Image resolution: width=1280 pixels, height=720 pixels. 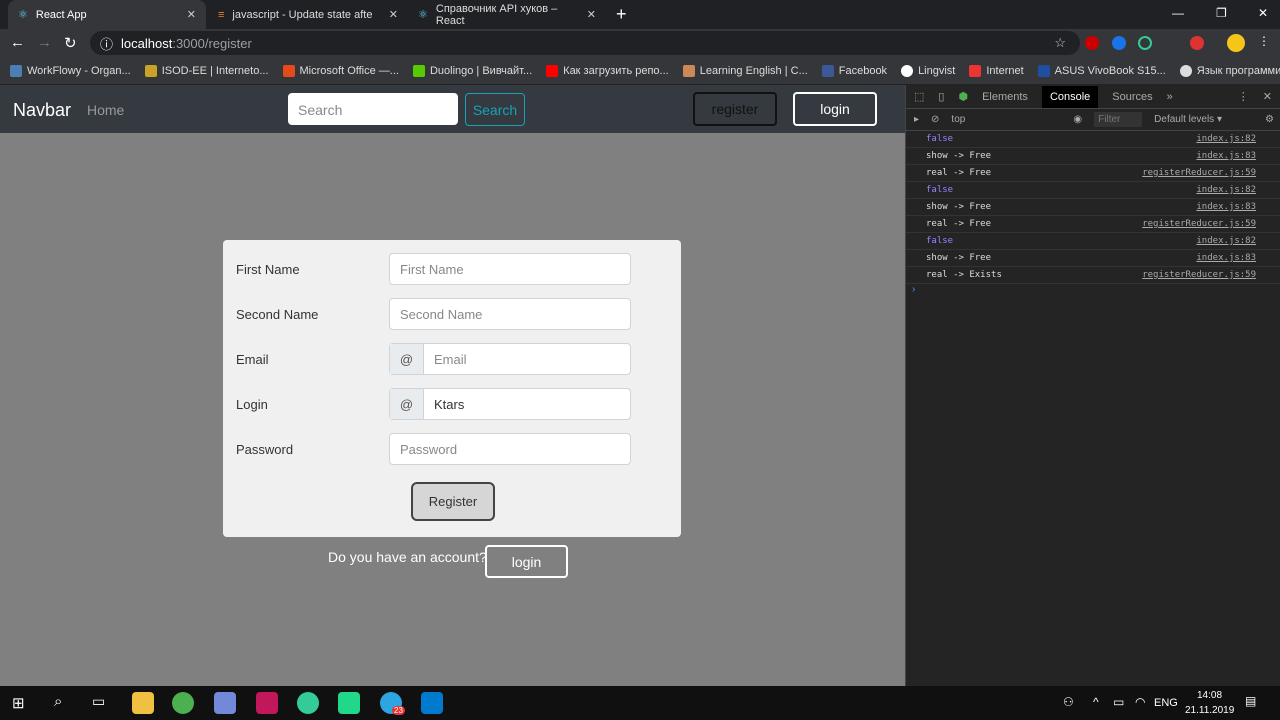 I want to click on address-bar: ⓘ localhost:3000/register ☆, so click(x=585, y=43).